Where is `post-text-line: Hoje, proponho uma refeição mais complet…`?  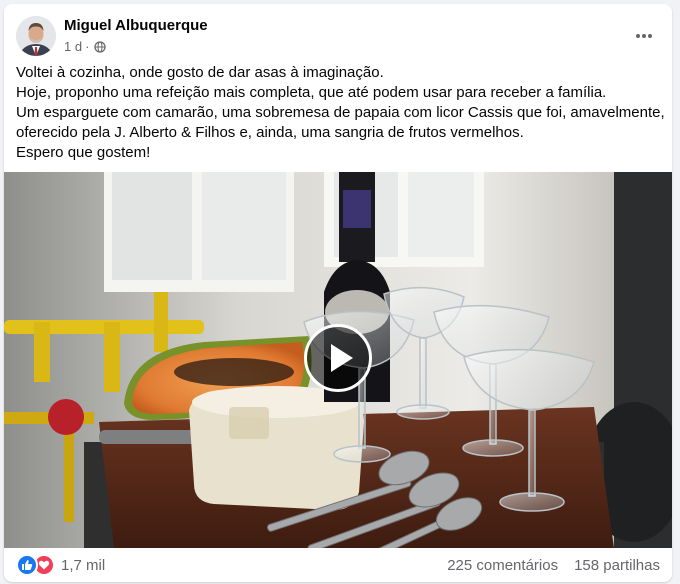 post-text-line: Hoje, proponho uma refeição mais complet… is located at coordinates (311, 92).